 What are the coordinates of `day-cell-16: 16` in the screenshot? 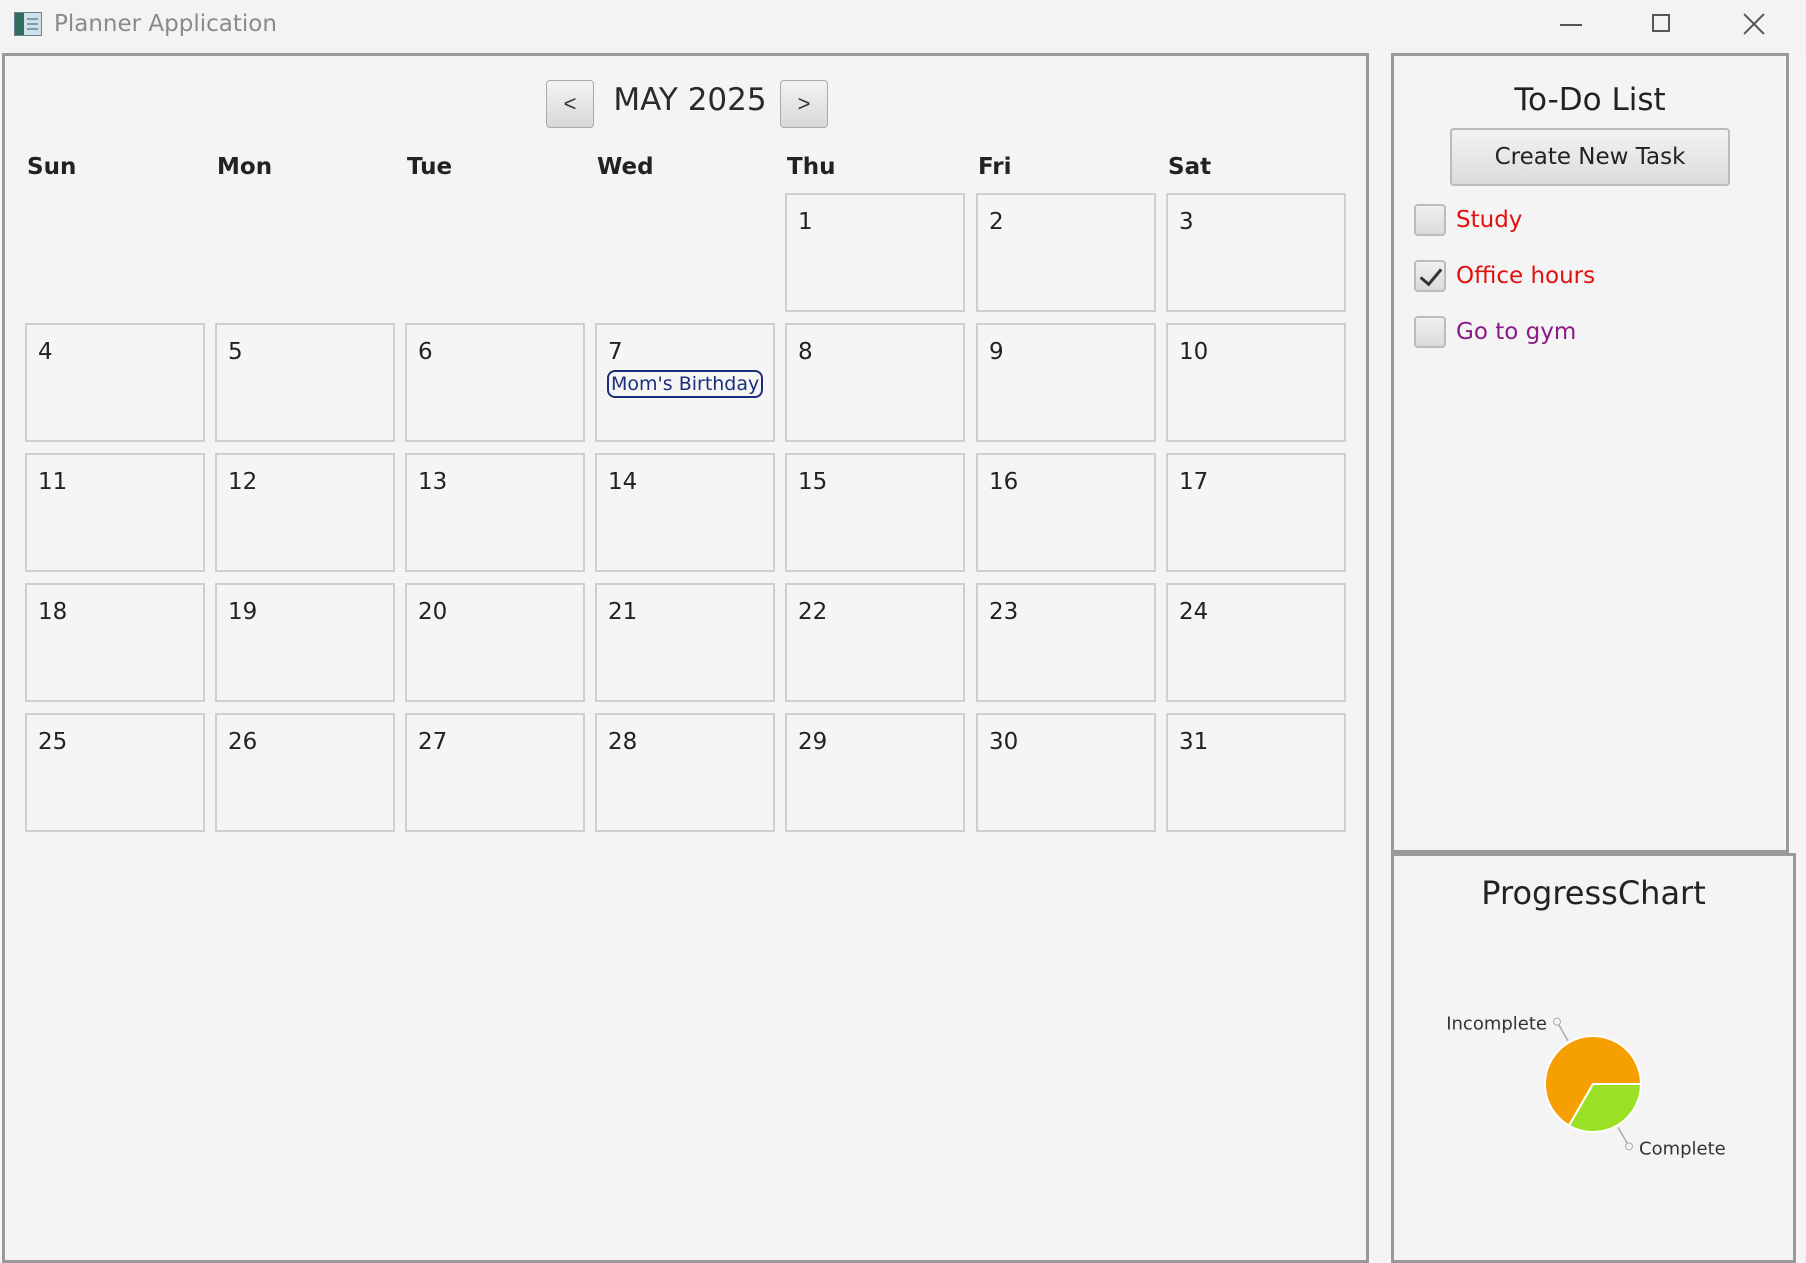 It's located at (1066, 512).